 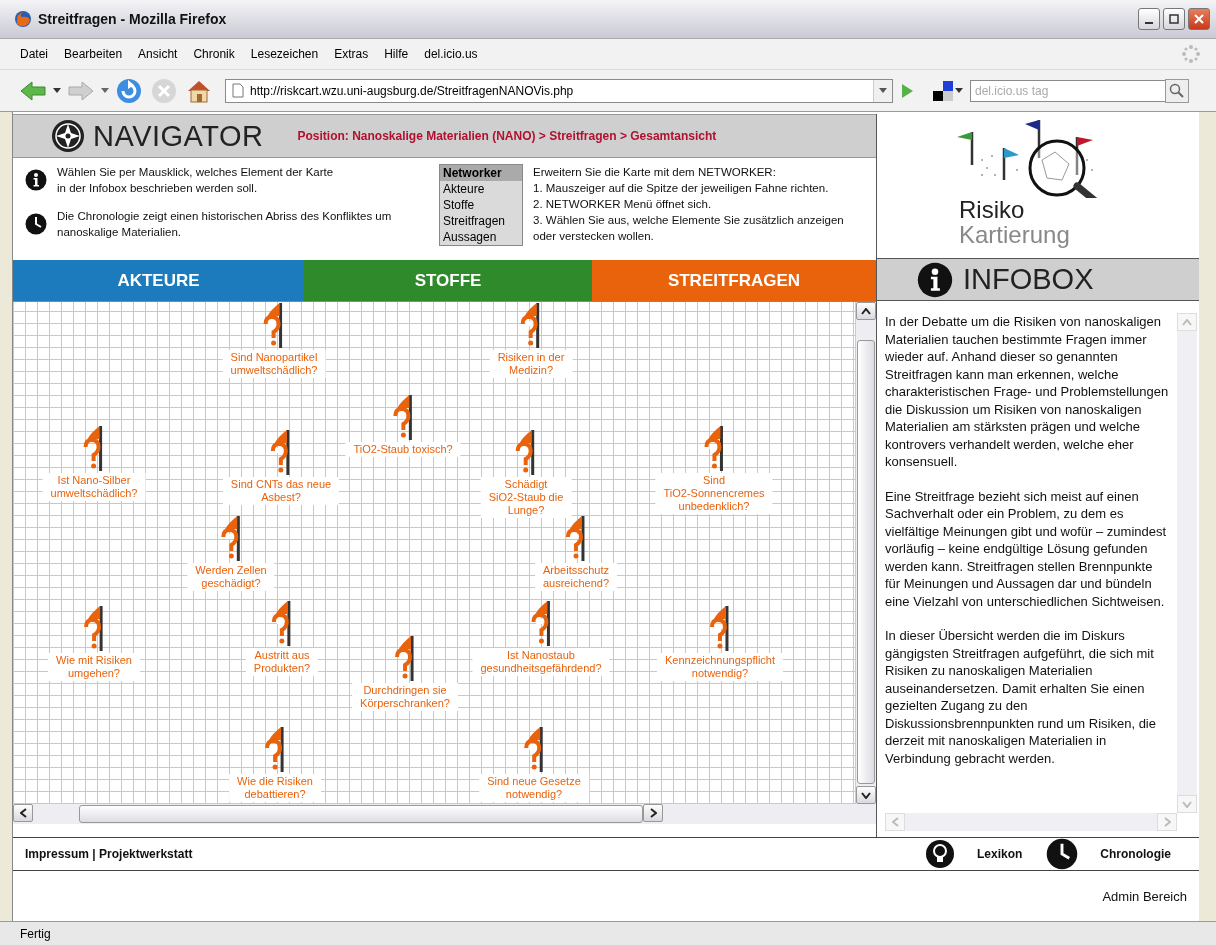 What do you see at coordinates (481, 237) in the screenshot?
I see `networker-item: Aussagen` at bounding box center [481, 237].